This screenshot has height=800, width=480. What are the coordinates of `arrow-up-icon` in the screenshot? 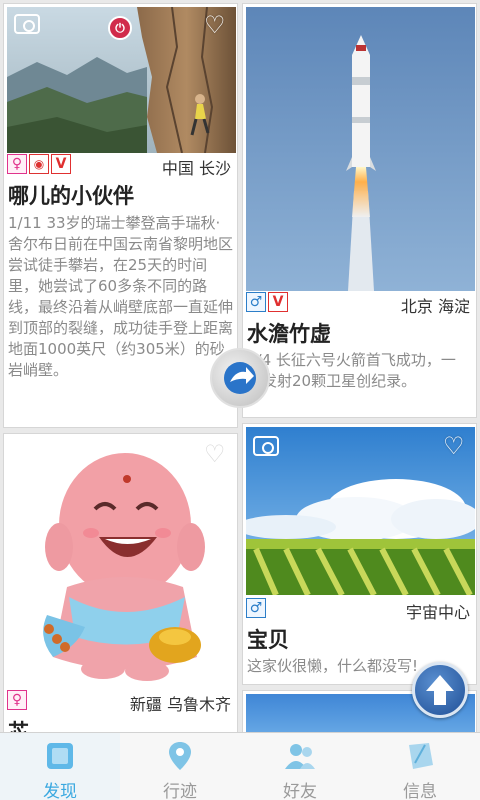 It's located at (440, 690).